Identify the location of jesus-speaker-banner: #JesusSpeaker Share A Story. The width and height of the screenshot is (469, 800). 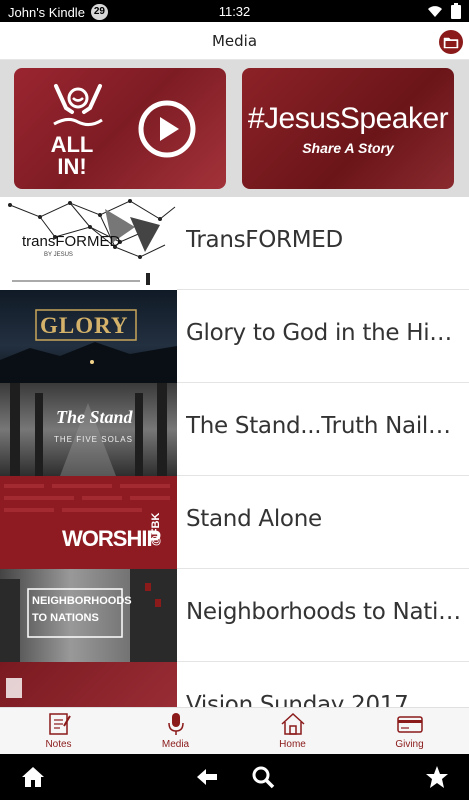
(348, 128).